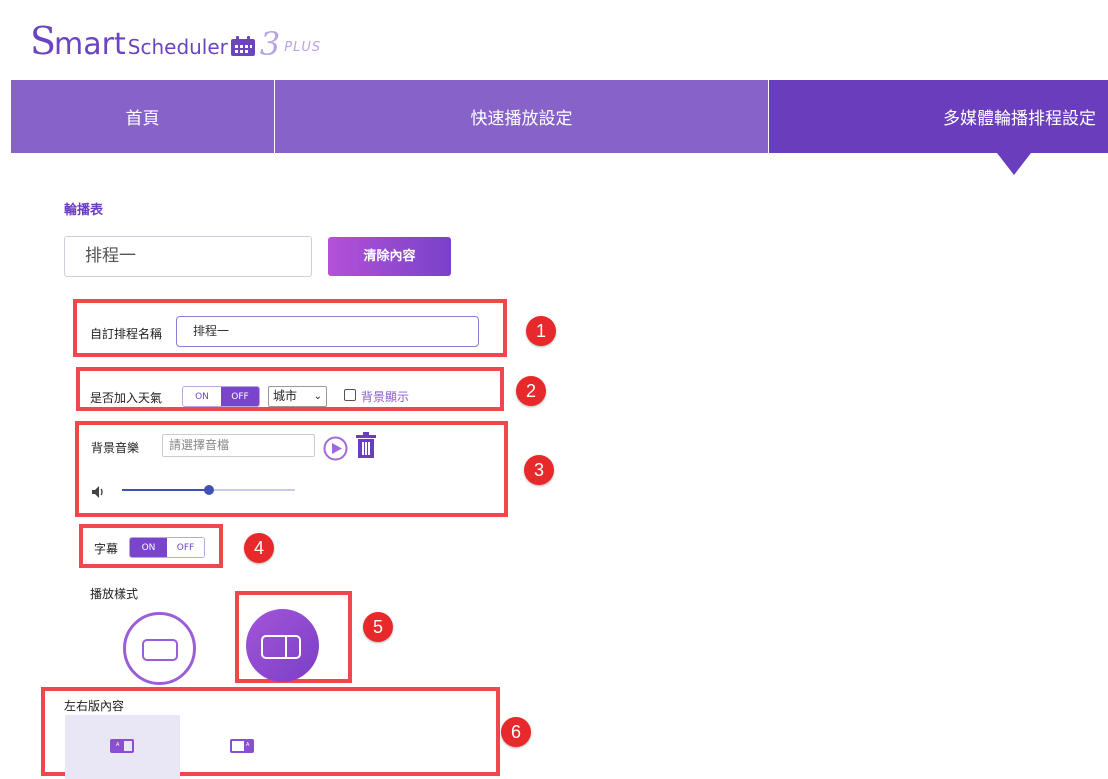 This screenshot has width=1108, height=779. What do you see at coordinates (202, 396) in the screenshot?
I see `weather-toggle-on: ON` at bounding box center [202, 396].